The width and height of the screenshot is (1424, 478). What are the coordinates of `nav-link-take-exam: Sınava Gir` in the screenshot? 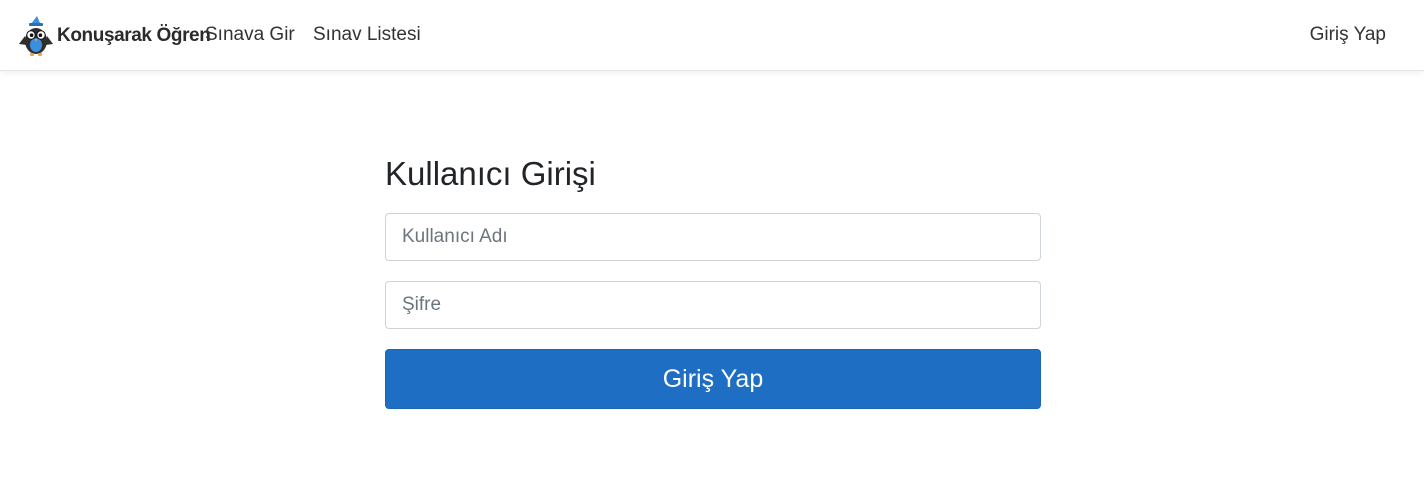 It's located at (250, 35).